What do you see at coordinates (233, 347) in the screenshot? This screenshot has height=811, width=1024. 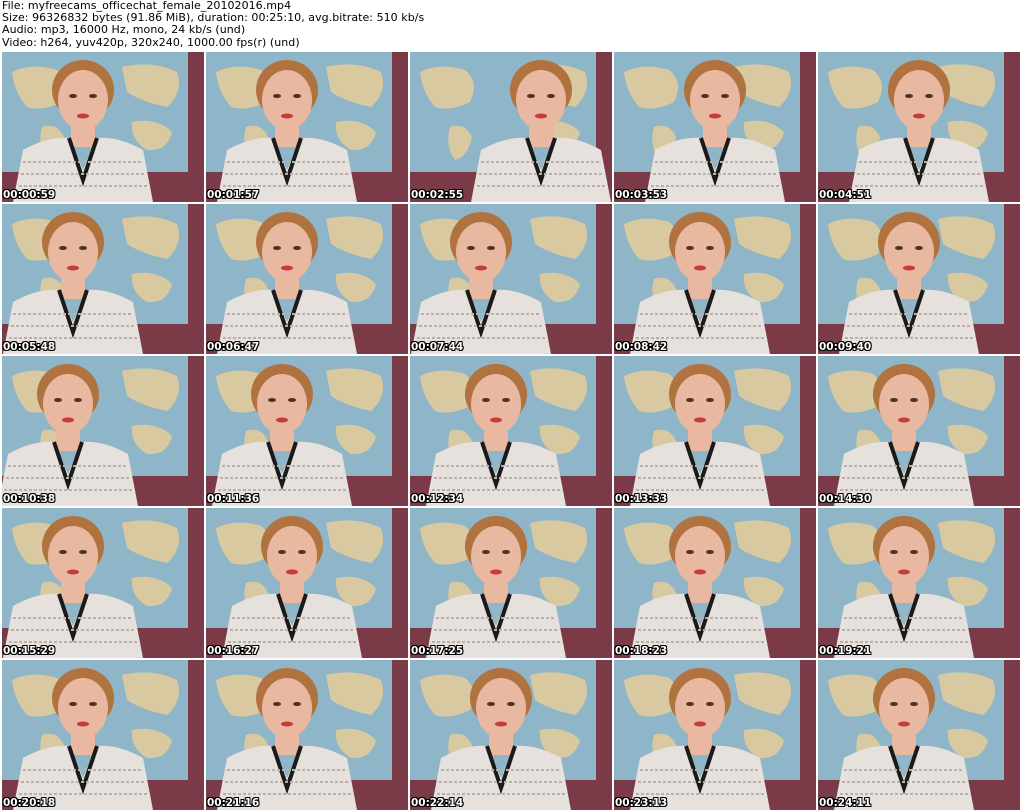 I see `thumbnail-timestamp: 00:06:47` at bounding box center [233, 347].